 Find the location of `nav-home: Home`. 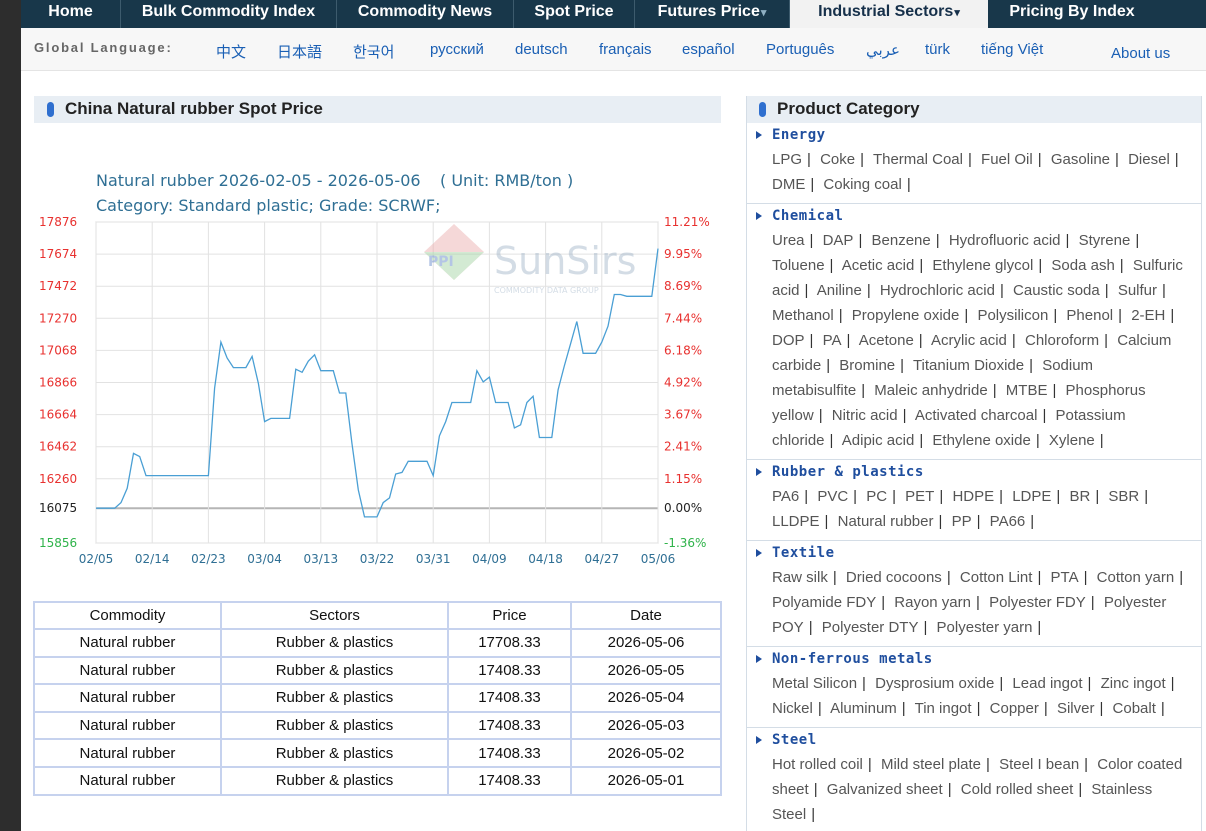

nav-home: Home is located at coordinates (71, 14).